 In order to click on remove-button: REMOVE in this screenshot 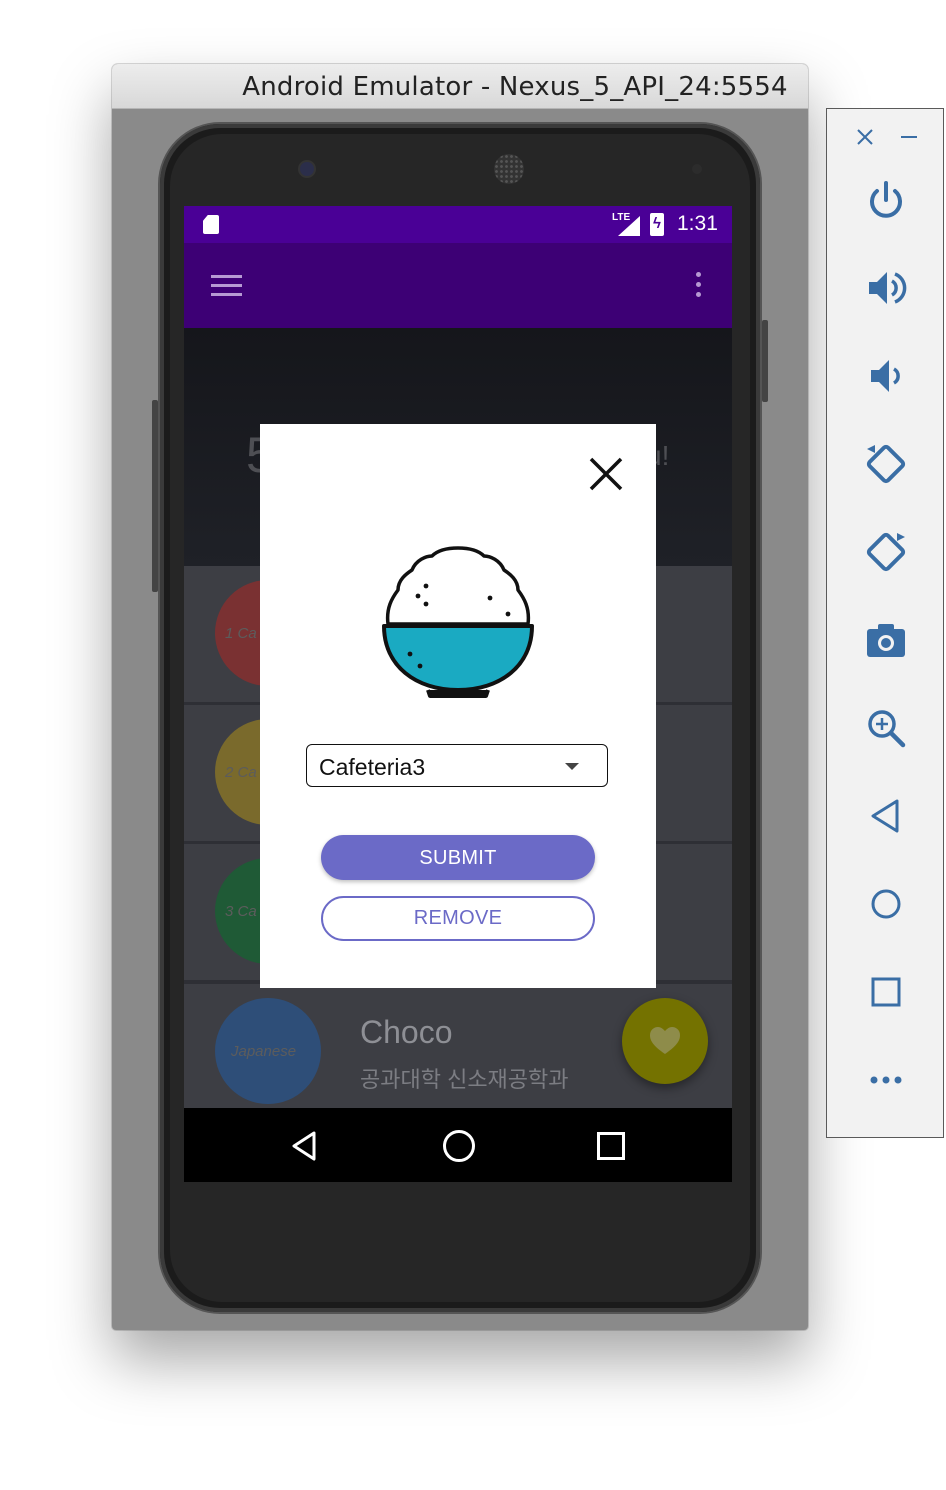, I will do `click(458, 918)`.